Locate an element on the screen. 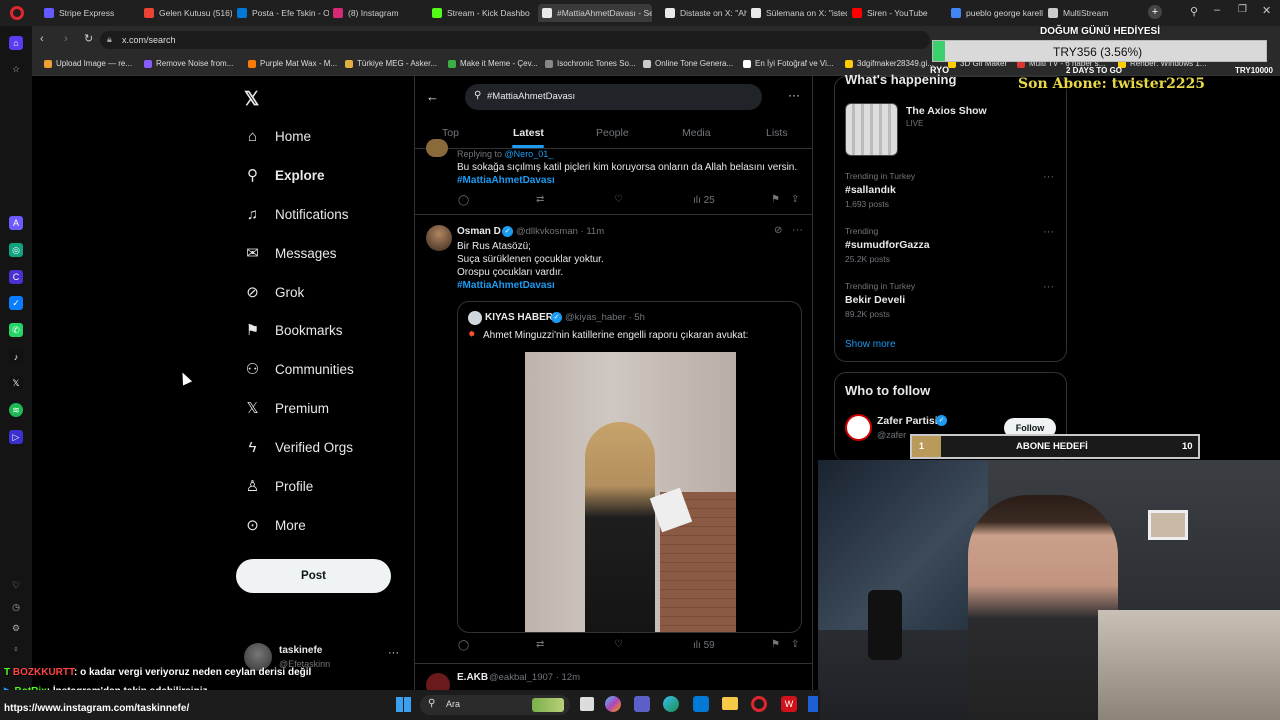  nav-home: ⌂ Home is located at coordinates (277, 136).